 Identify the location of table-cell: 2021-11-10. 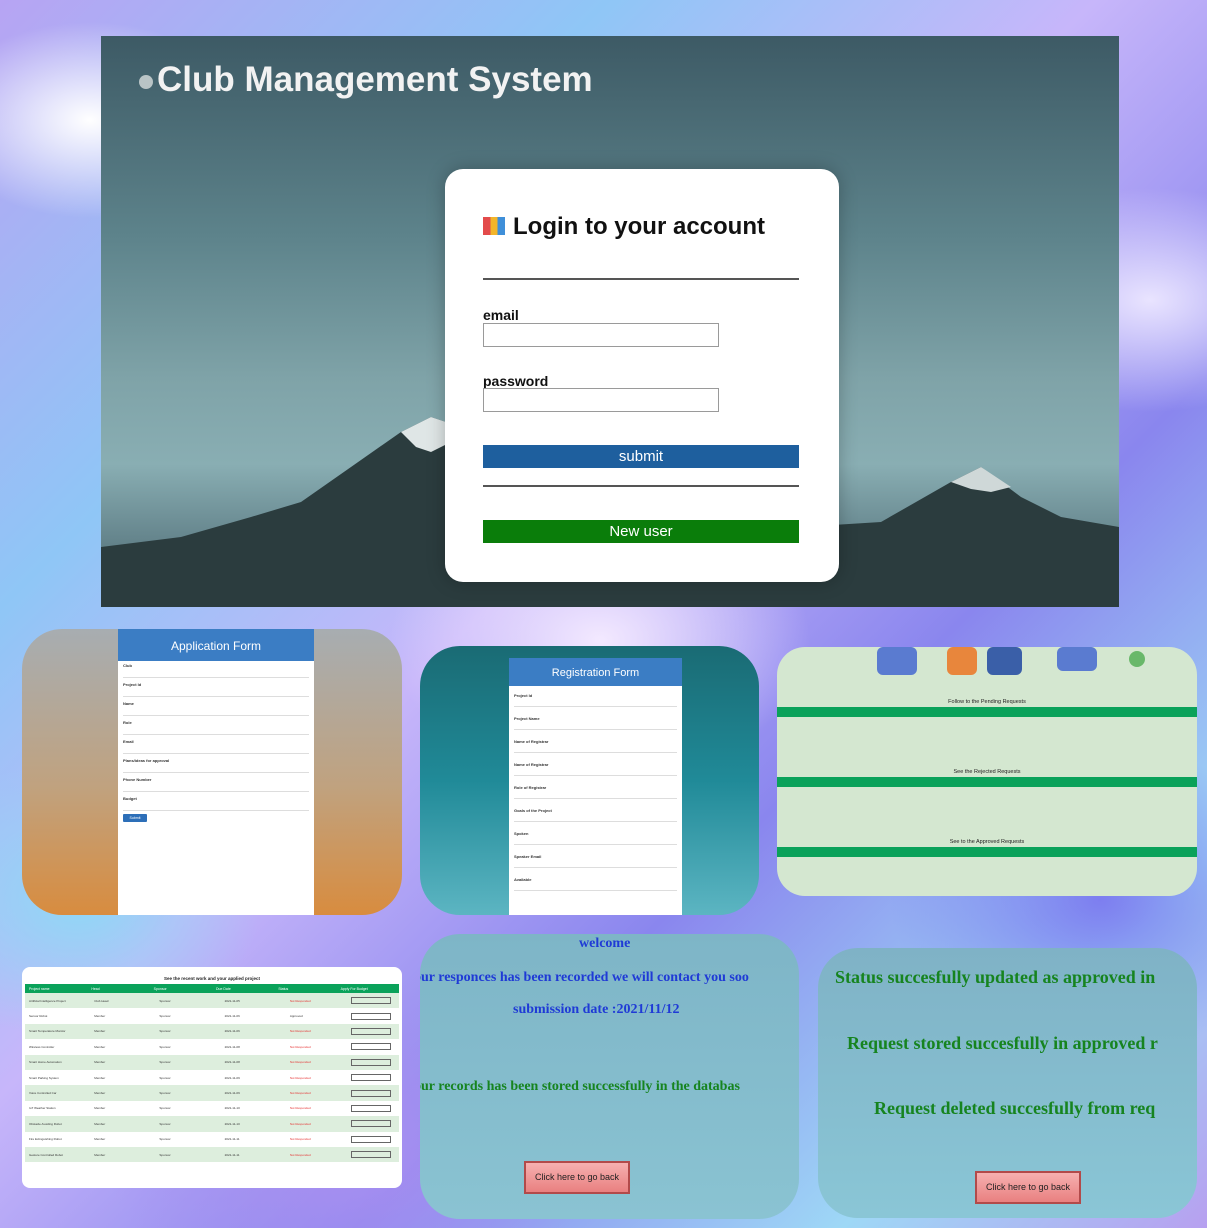
(232, 1108).